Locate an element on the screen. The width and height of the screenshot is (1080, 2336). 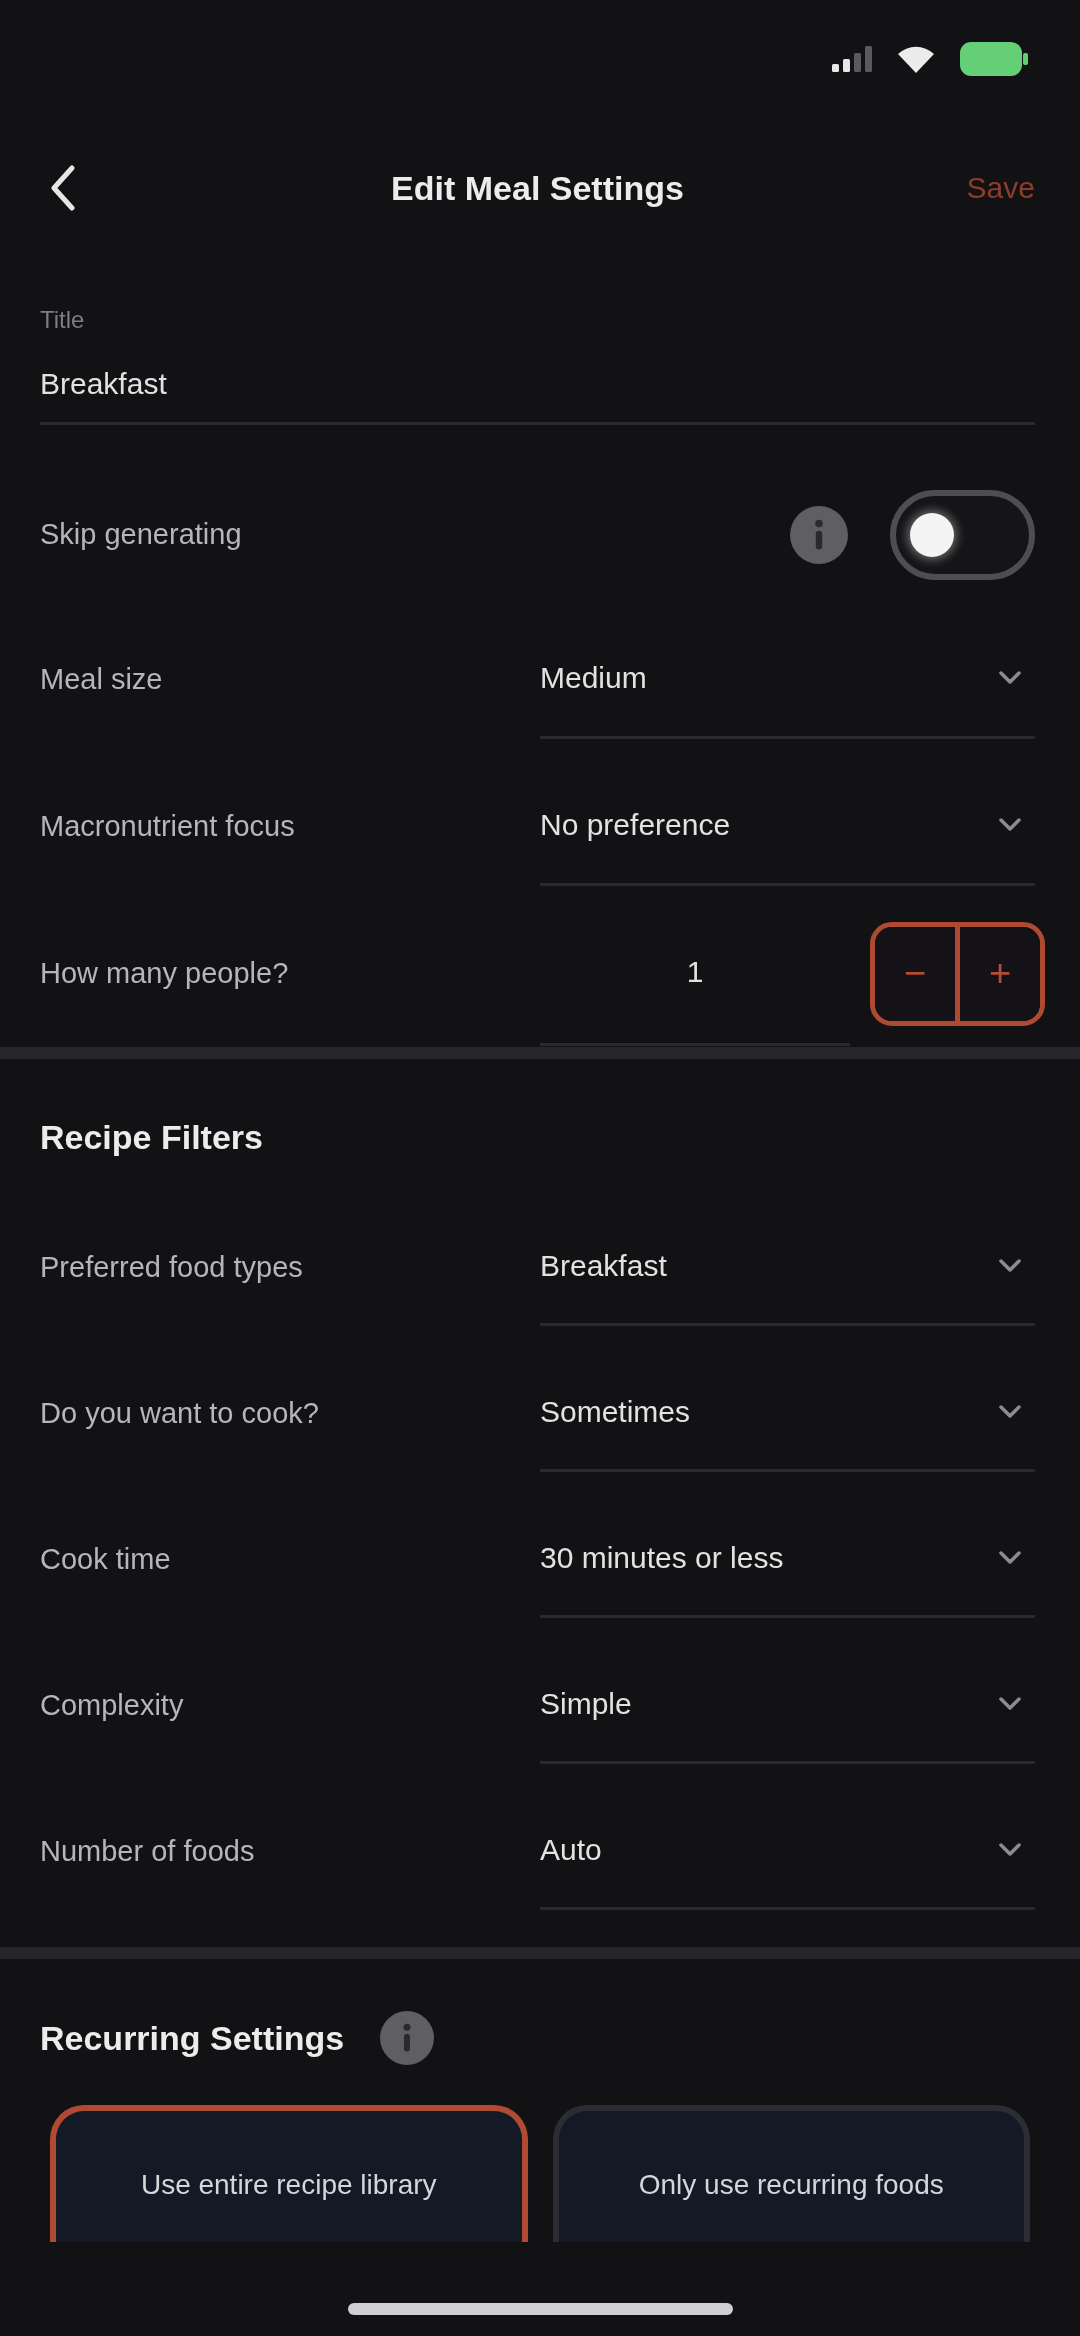
field-label: Title is located at coordinates (62, 320).